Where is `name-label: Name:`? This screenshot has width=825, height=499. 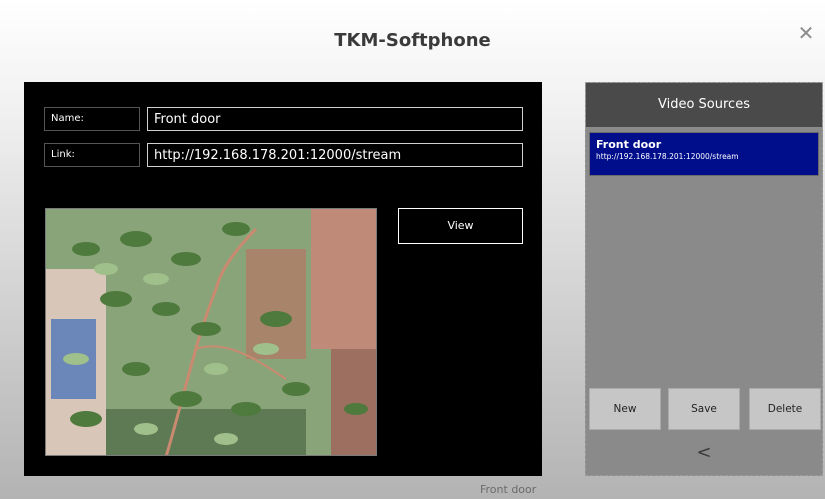 name-label: Name: is located at coordinates (92, 119).